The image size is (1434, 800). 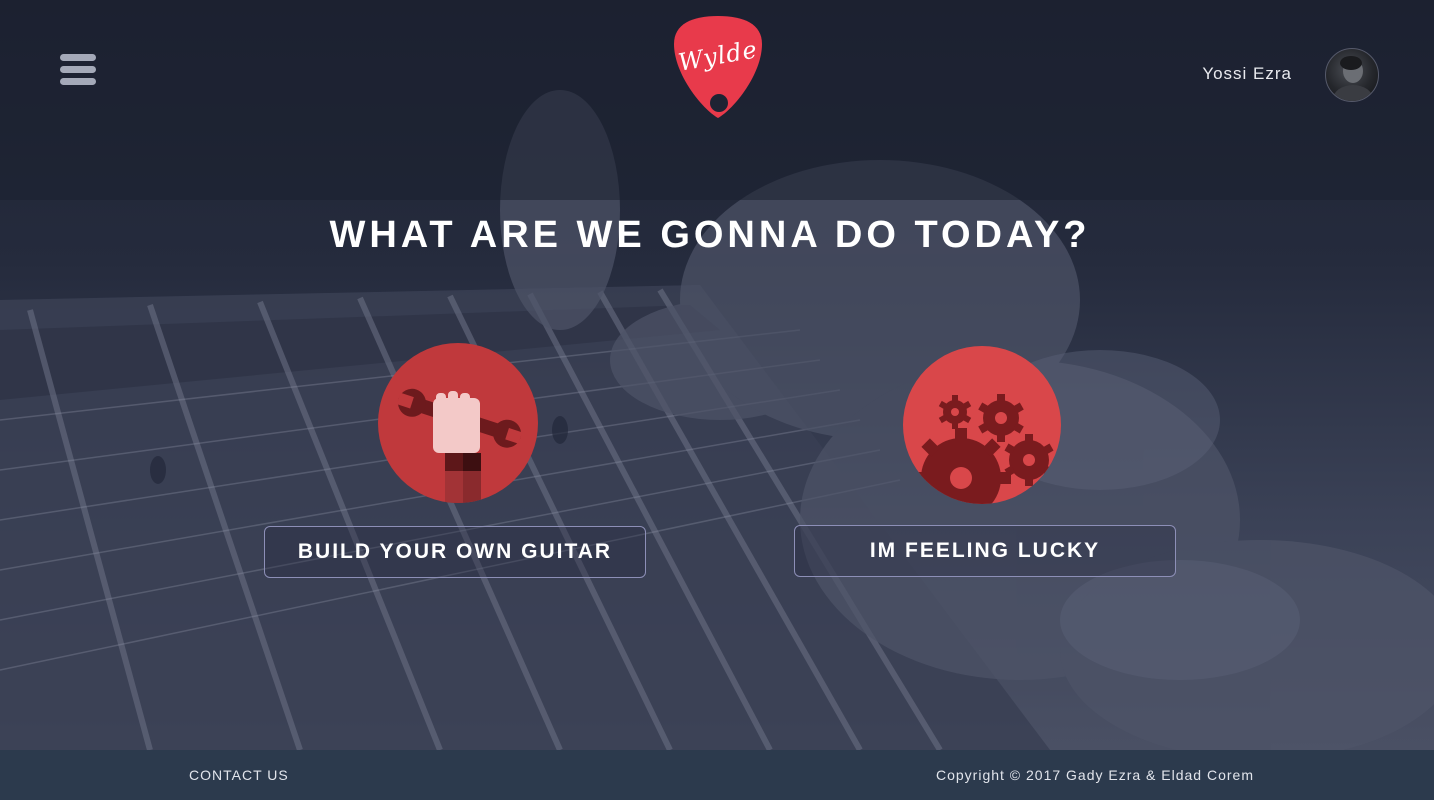 I want to click on hamburger-menu-icon, so click(x=78, y=57).